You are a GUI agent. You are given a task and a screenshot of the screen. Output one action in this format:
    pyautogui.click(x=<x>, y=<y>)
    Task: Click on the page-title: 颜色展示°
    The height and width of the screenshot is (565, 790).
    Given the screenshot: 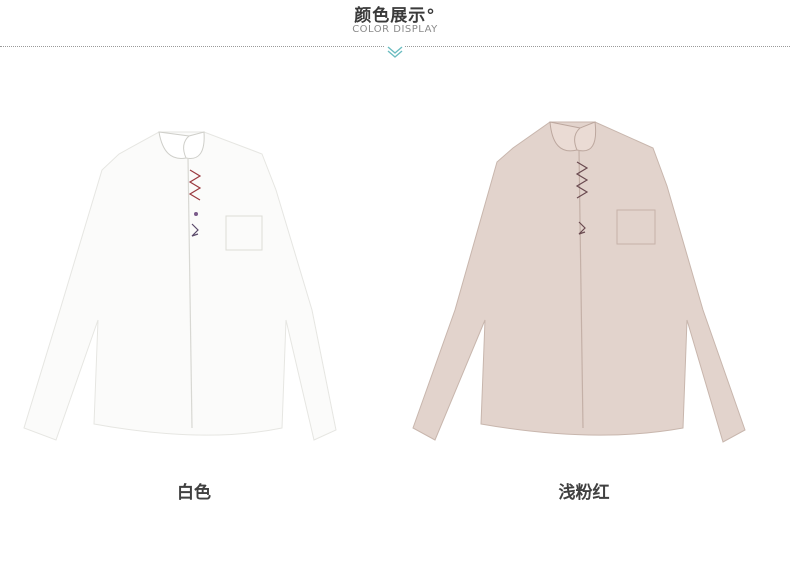 What is the action you would take?
    pyautogui.click(x=395, y=16)
    